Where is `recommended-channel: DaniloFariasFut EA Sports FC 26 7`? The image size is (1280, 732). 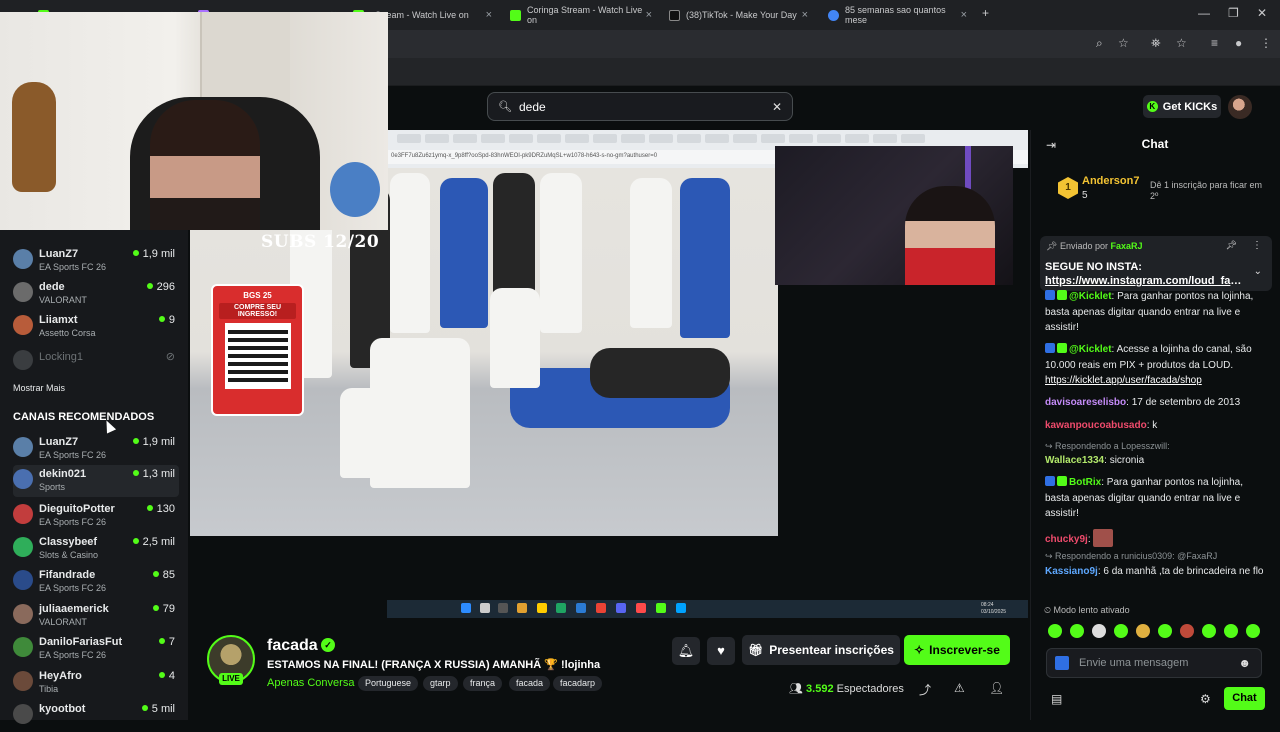 recommended-channel: DaniloFariasFut EA Sports FC 26 7 is located at coordinates (96, 649).